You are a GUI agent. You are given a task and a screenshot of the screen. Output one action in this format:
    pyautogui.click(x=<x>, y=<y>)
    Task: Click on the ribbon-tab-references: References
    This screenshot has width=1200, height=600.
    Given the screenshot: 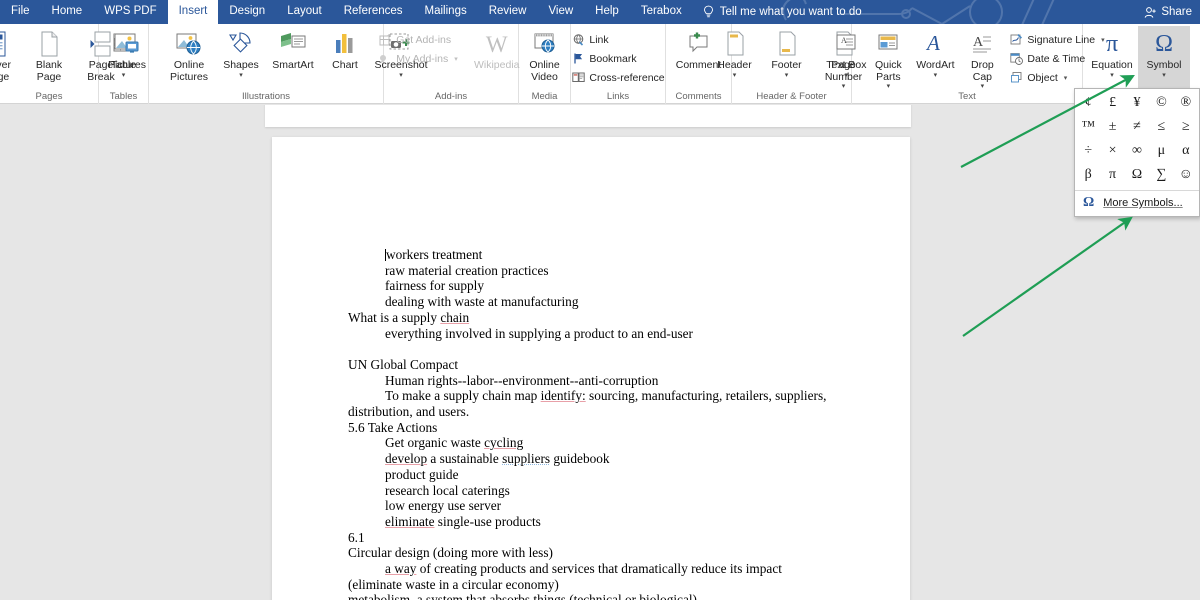 What is the action you would take?
    pyautogui.click(x=373, y=12)
    